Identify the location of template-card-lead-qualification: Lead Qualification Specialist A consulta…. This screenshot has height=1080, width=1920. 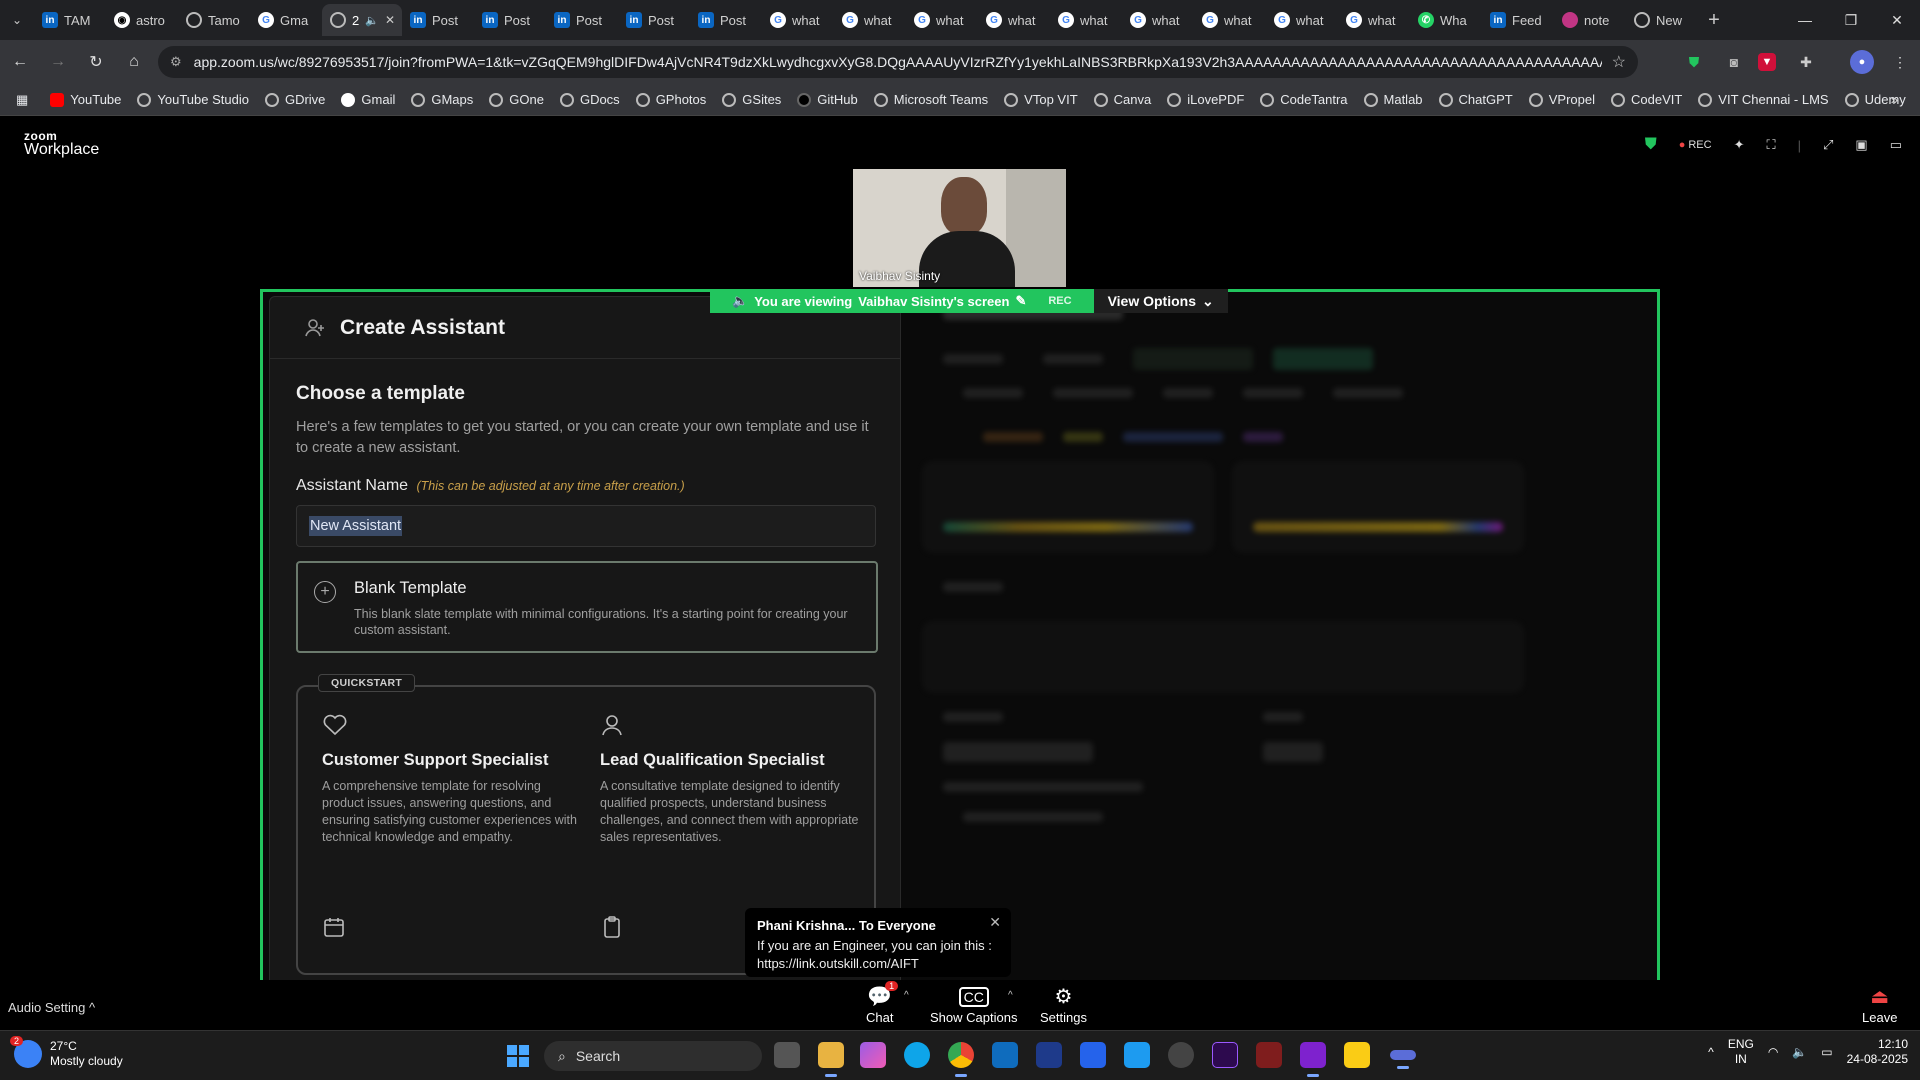
(730, 779).